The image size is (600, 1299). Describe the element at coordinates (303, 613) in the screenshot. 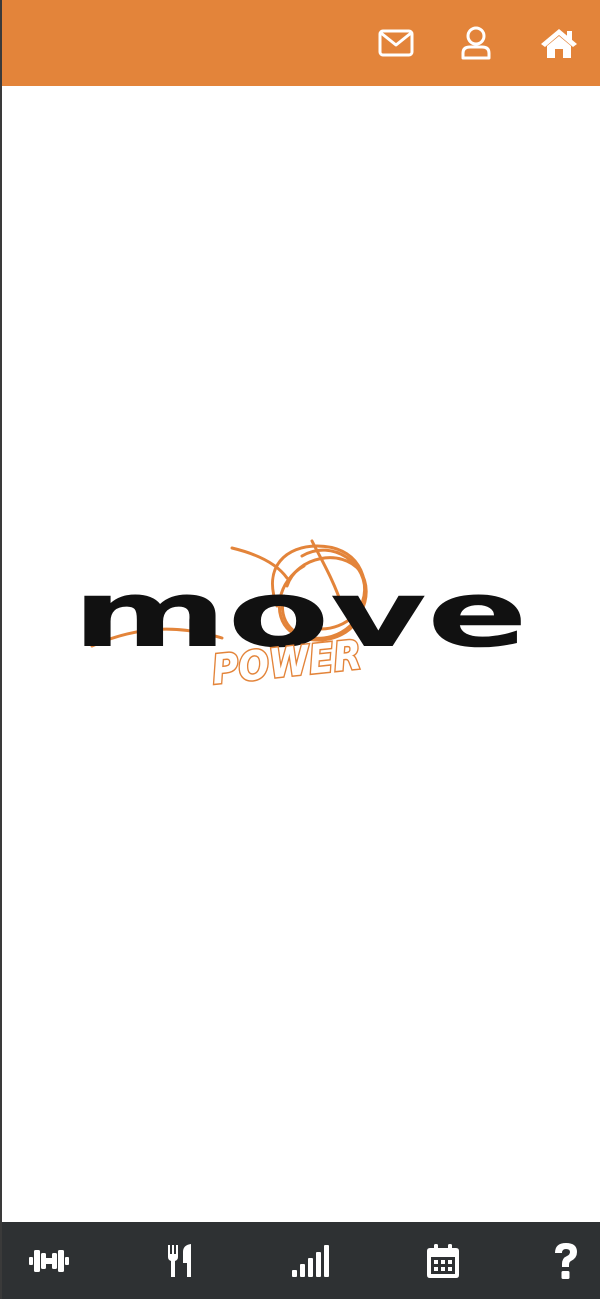

I see `move-power-logo: move POWER` at that location.